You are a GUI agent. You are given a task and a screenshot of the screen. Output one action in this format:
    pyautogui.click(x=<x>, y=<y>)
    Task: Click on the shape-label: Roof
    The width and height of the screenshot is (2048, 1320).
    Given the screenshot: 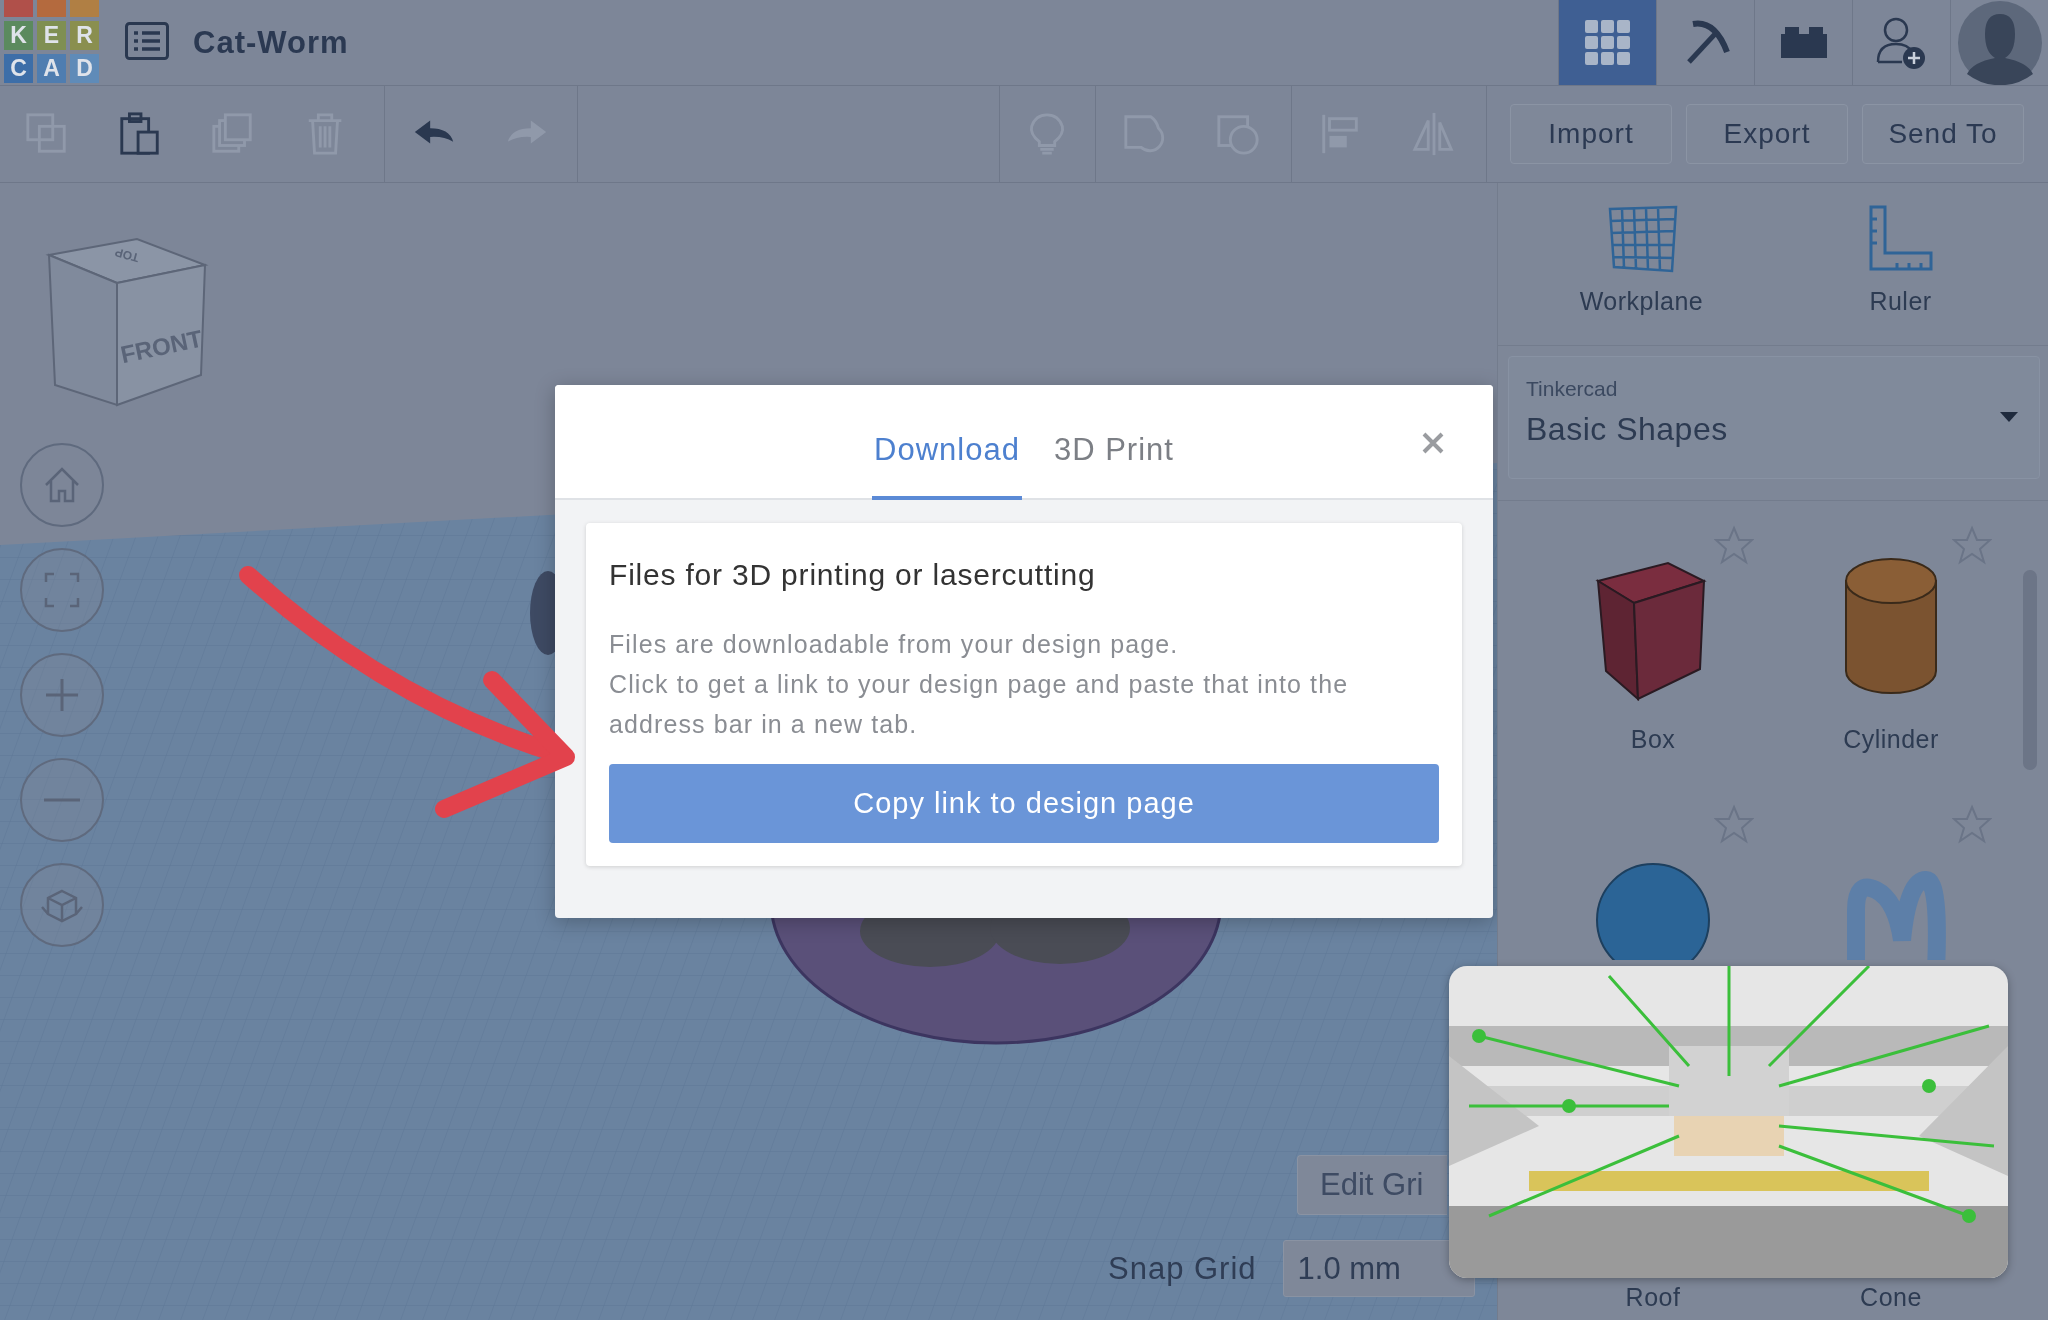 What is the action you would take?
    pyautogui.click(x=1653, y=1297)
    